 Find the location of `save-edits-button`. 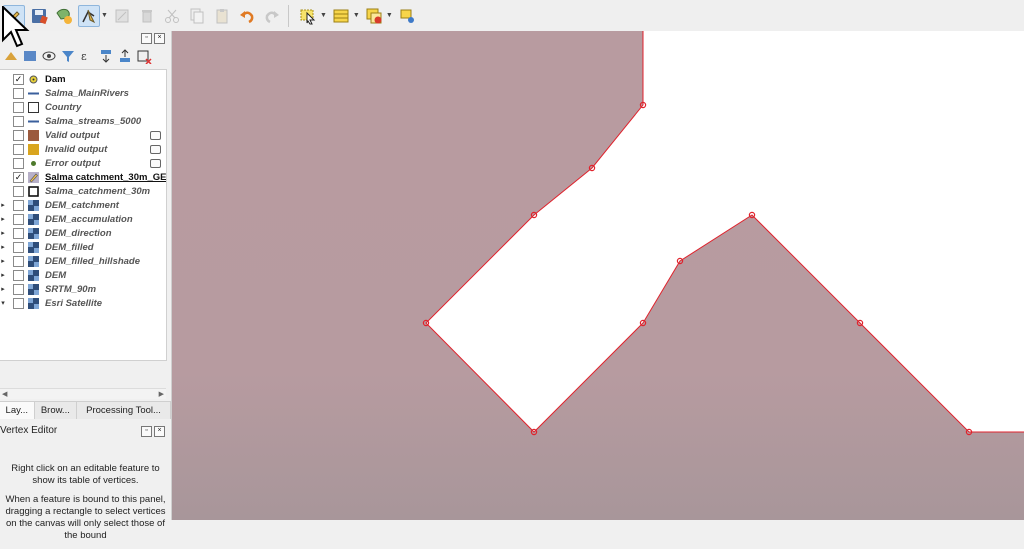

save-edits-button is located at coordinates (39, 16).